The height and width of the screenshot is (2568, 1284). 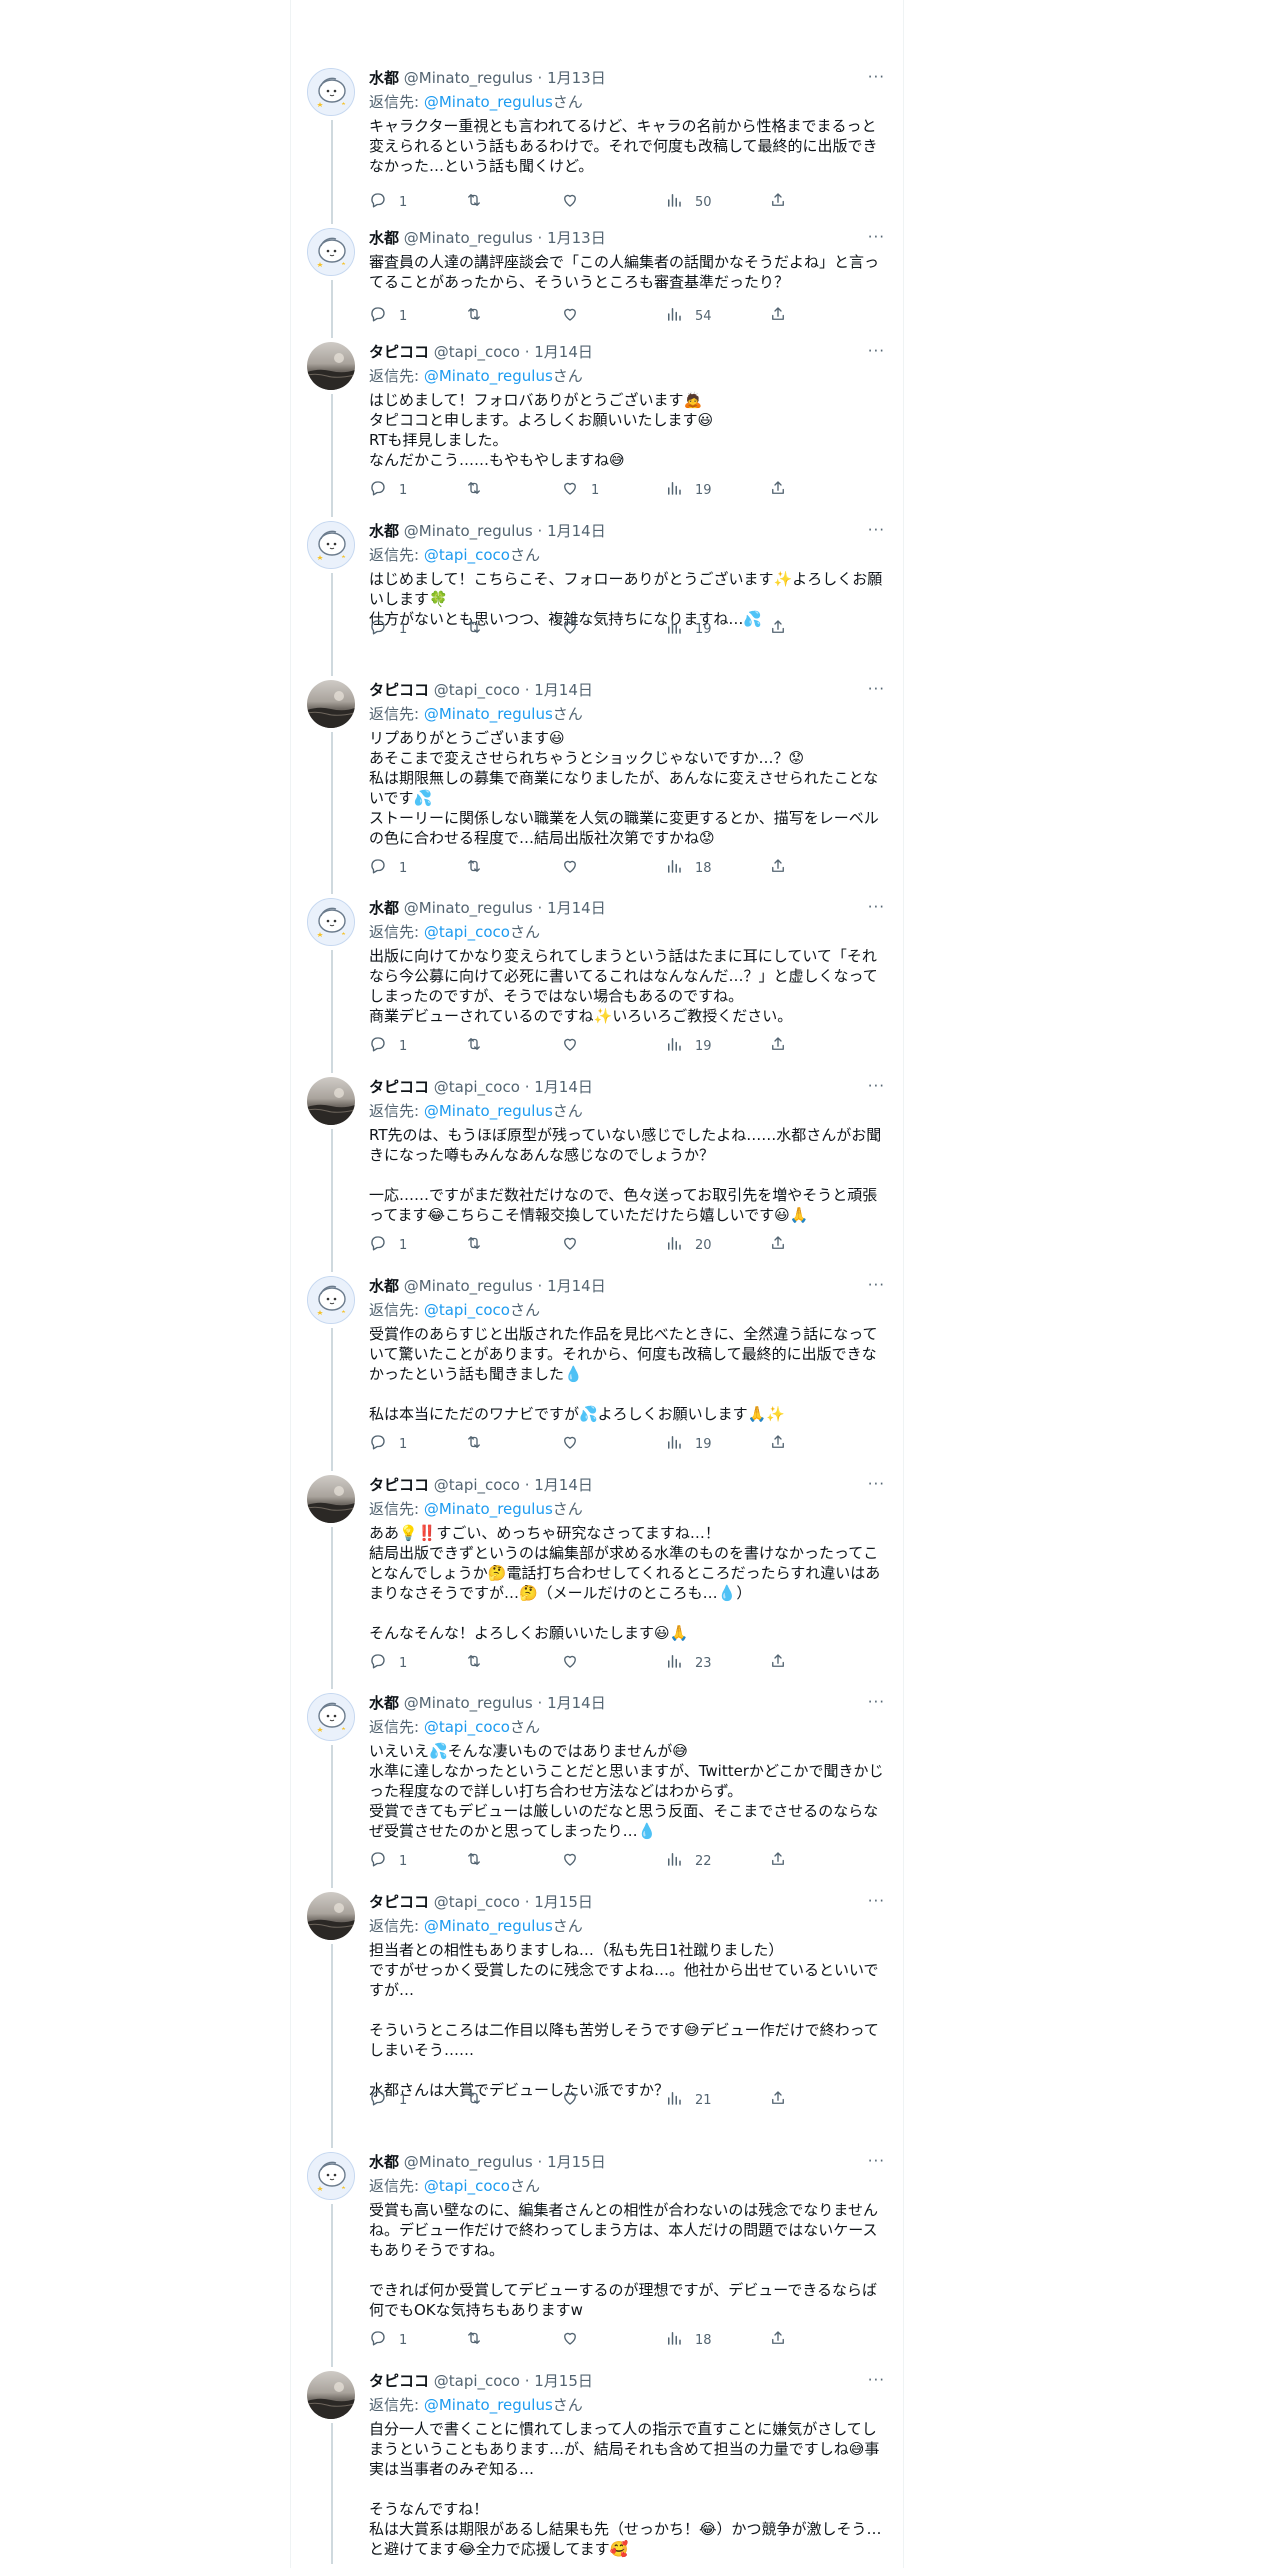 I want to click on tweet-date: 1月13日, so click(x=576, y=78).